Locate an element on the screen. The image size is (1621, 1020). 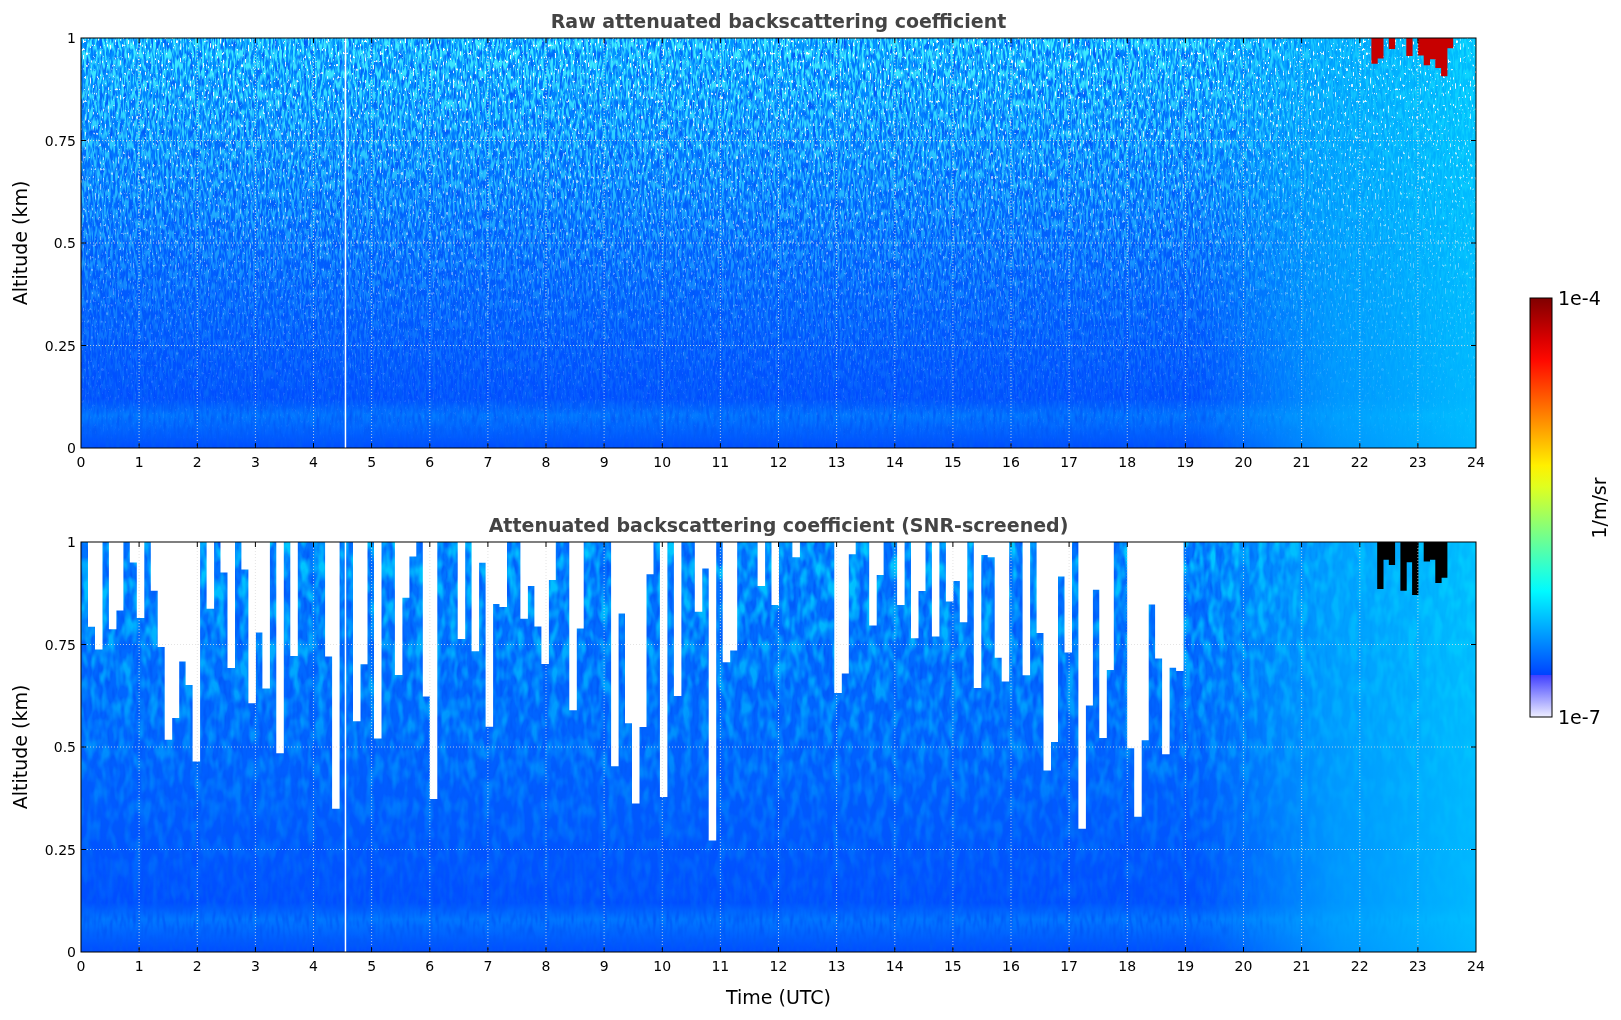
chart-title: Attenuated backscattering coefficient (SNR-screened) is located at coordinates (778, 525).